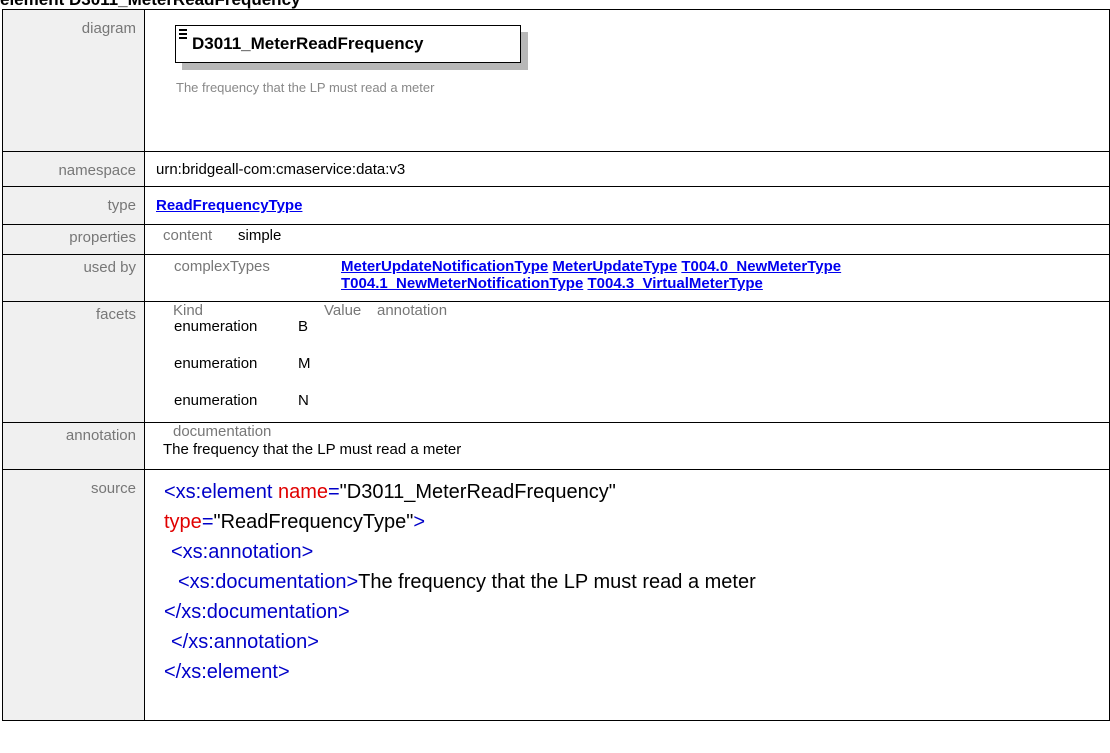 Image resolution: width=1110 pixels, height=753 pixels. What do you see at coordinates (242, 552) in the screenshot?
I see `source-tag: <xs:annotation>` at bounding box center [242, 552].